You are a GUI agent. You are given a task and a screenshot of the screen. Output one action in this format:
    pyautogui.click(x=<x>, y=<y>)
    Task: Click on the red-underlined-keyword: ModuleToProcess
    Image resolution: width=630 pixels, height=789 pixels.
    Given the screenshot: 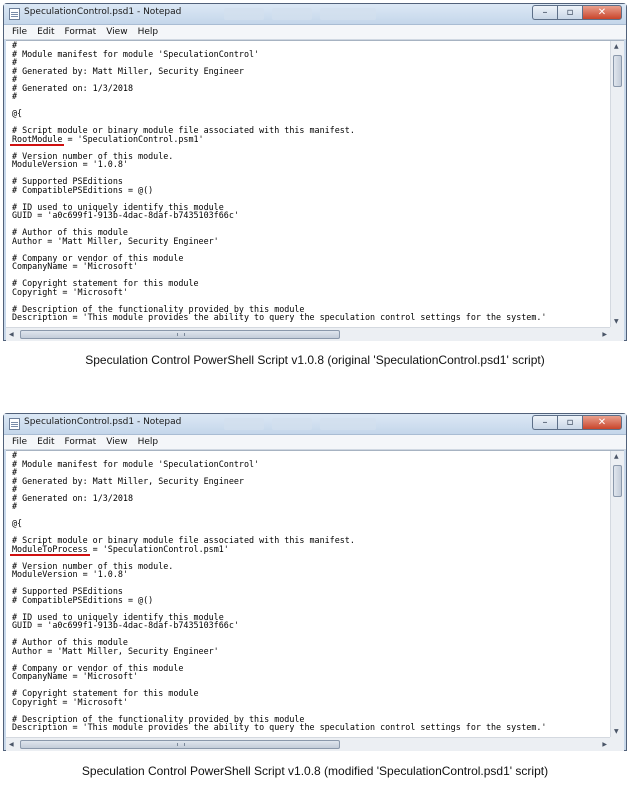 What is the action you would take?
    pyautogui.click(x=50, y=548)
    